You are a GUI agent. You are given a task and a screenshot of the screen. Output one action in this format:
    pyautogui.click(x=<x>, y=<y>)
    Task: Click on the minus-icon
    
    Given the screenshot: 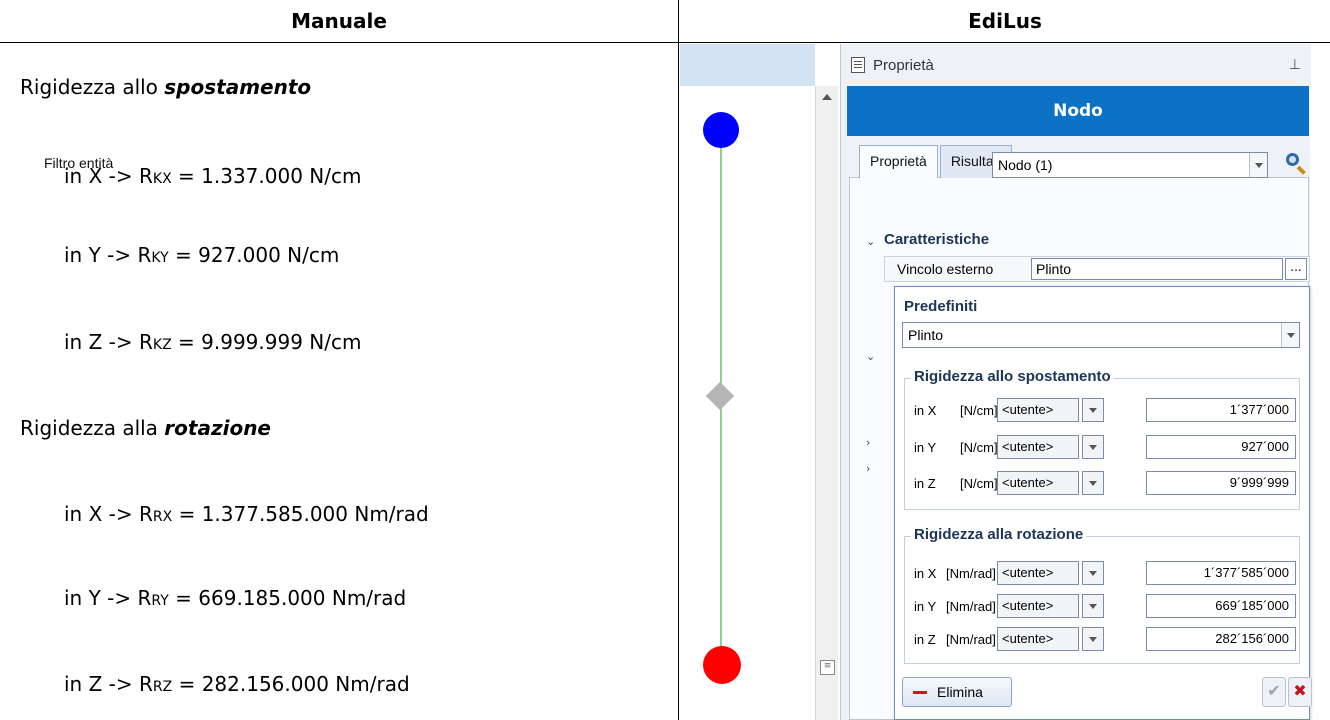 What is the action you would take?
    pyautogui.click(x=920, y=692)
    